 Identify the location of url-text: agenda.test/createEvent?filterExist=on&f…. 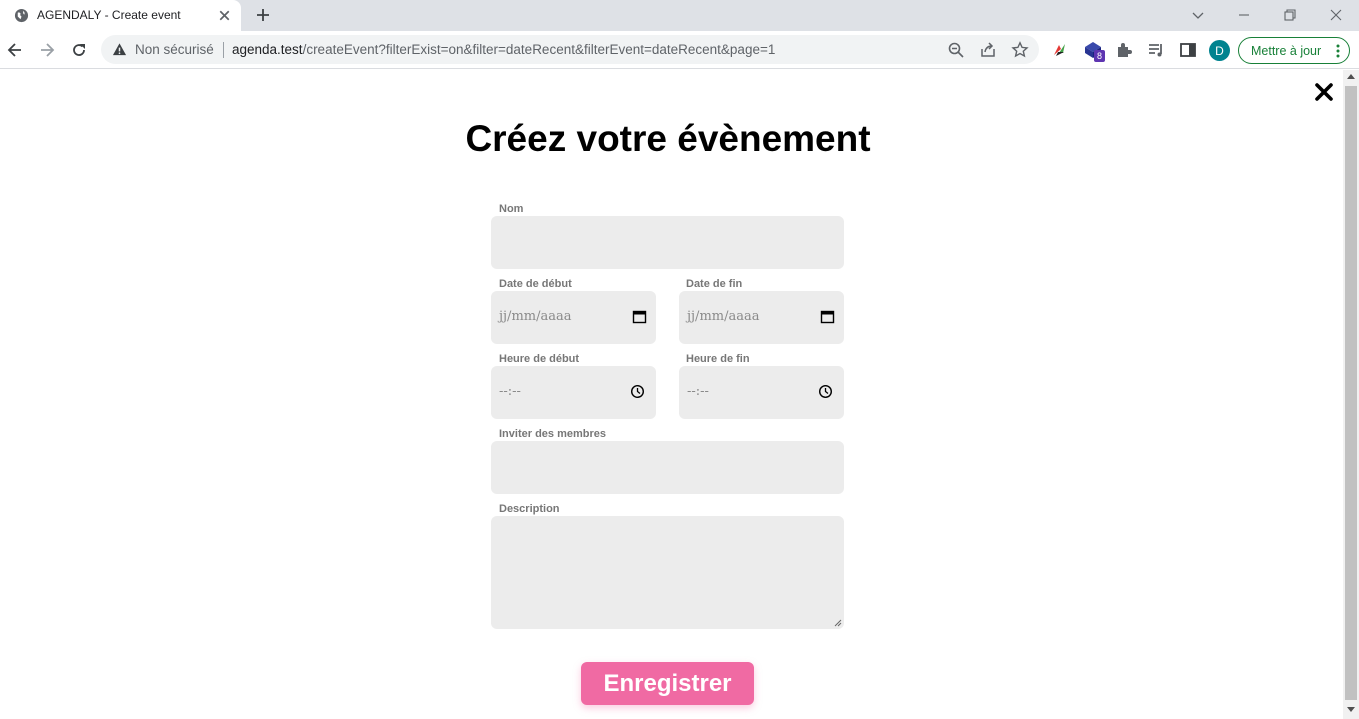
(503, 49).